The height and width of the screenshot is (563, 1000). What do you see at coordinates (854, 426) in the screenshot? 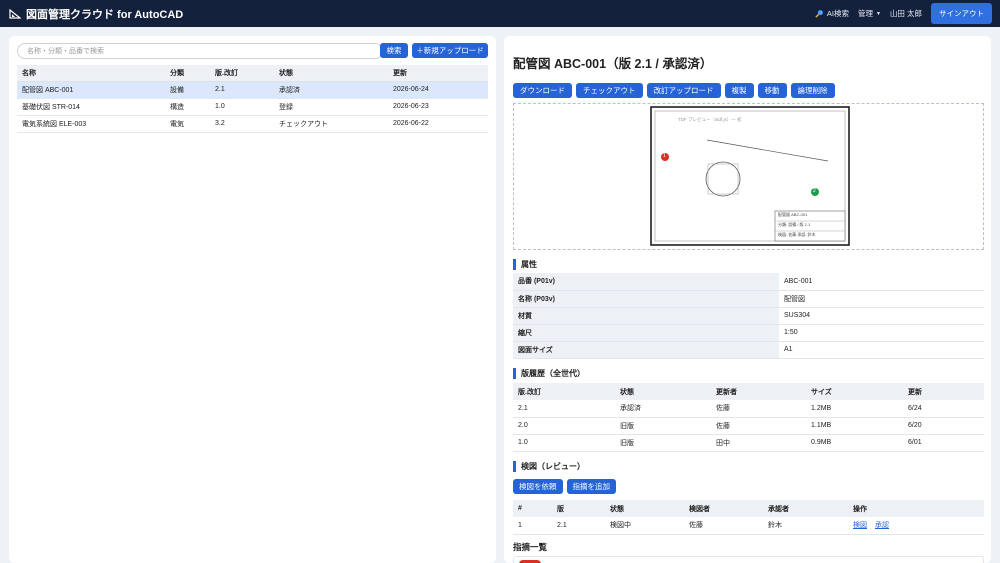
I see `history-size: 1.1MB` at bounding box center [854, 426].